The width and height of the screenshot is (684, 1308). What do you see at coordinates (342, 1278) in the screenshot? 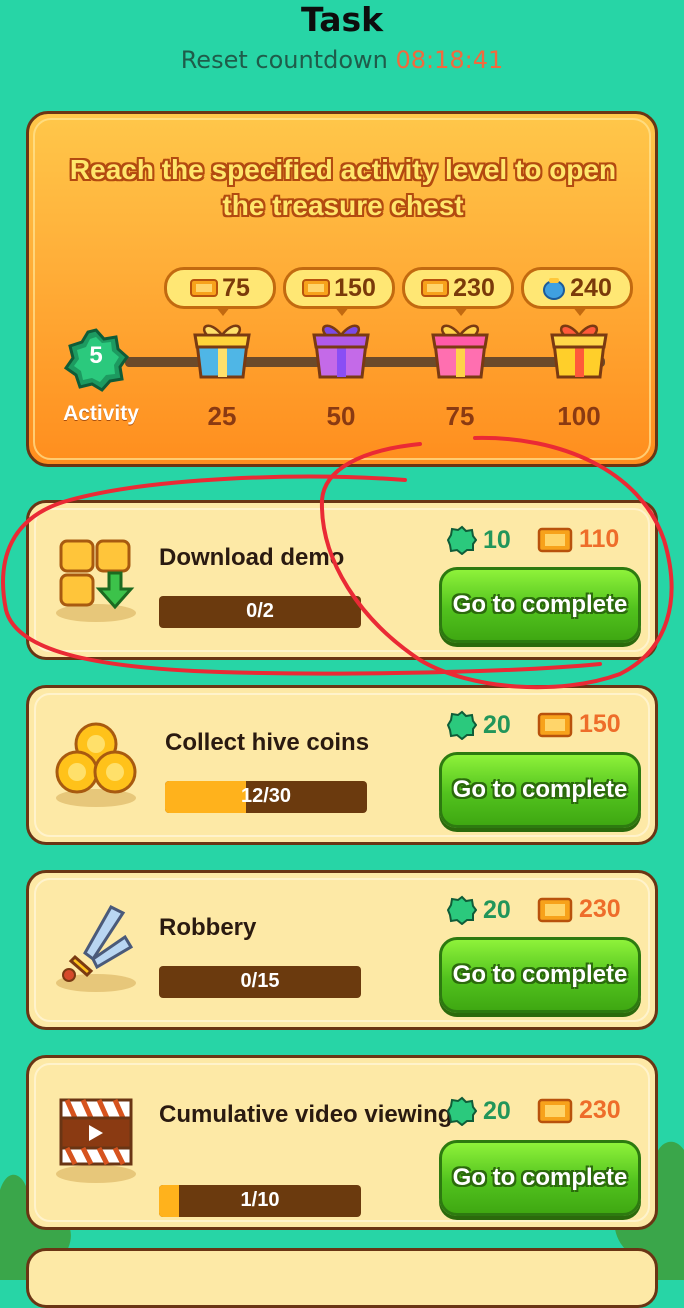
I see `task-card-partial` at bounding box center [342, 1278].